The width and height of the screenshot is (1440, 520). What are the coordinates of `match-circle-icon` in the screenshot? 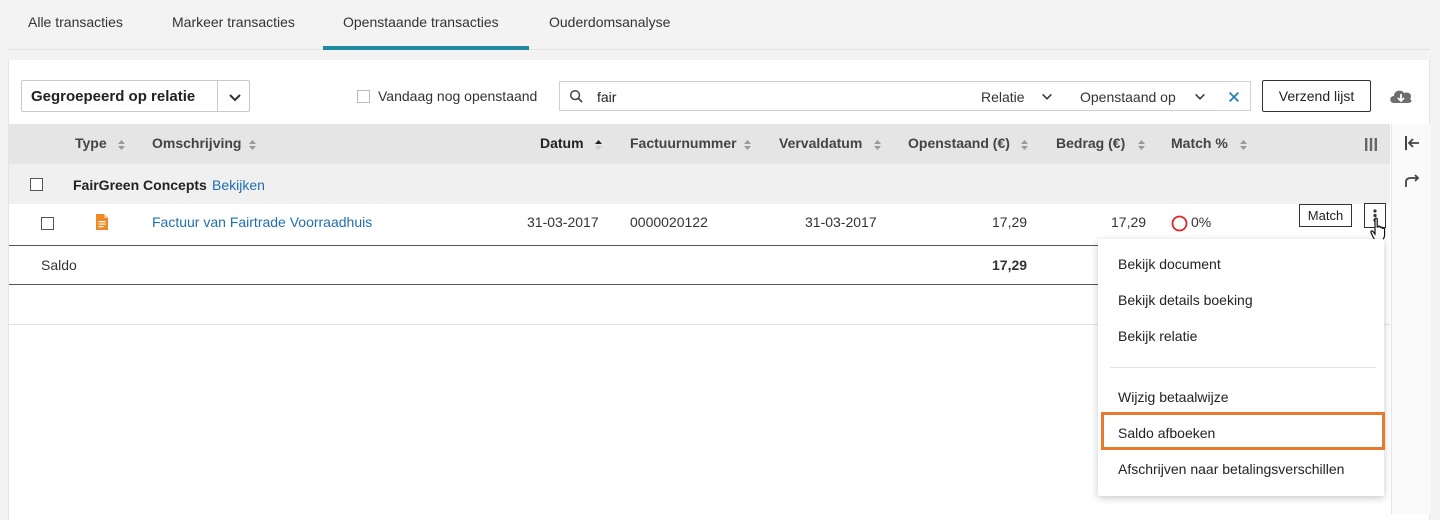 It's located at (1179, 223).